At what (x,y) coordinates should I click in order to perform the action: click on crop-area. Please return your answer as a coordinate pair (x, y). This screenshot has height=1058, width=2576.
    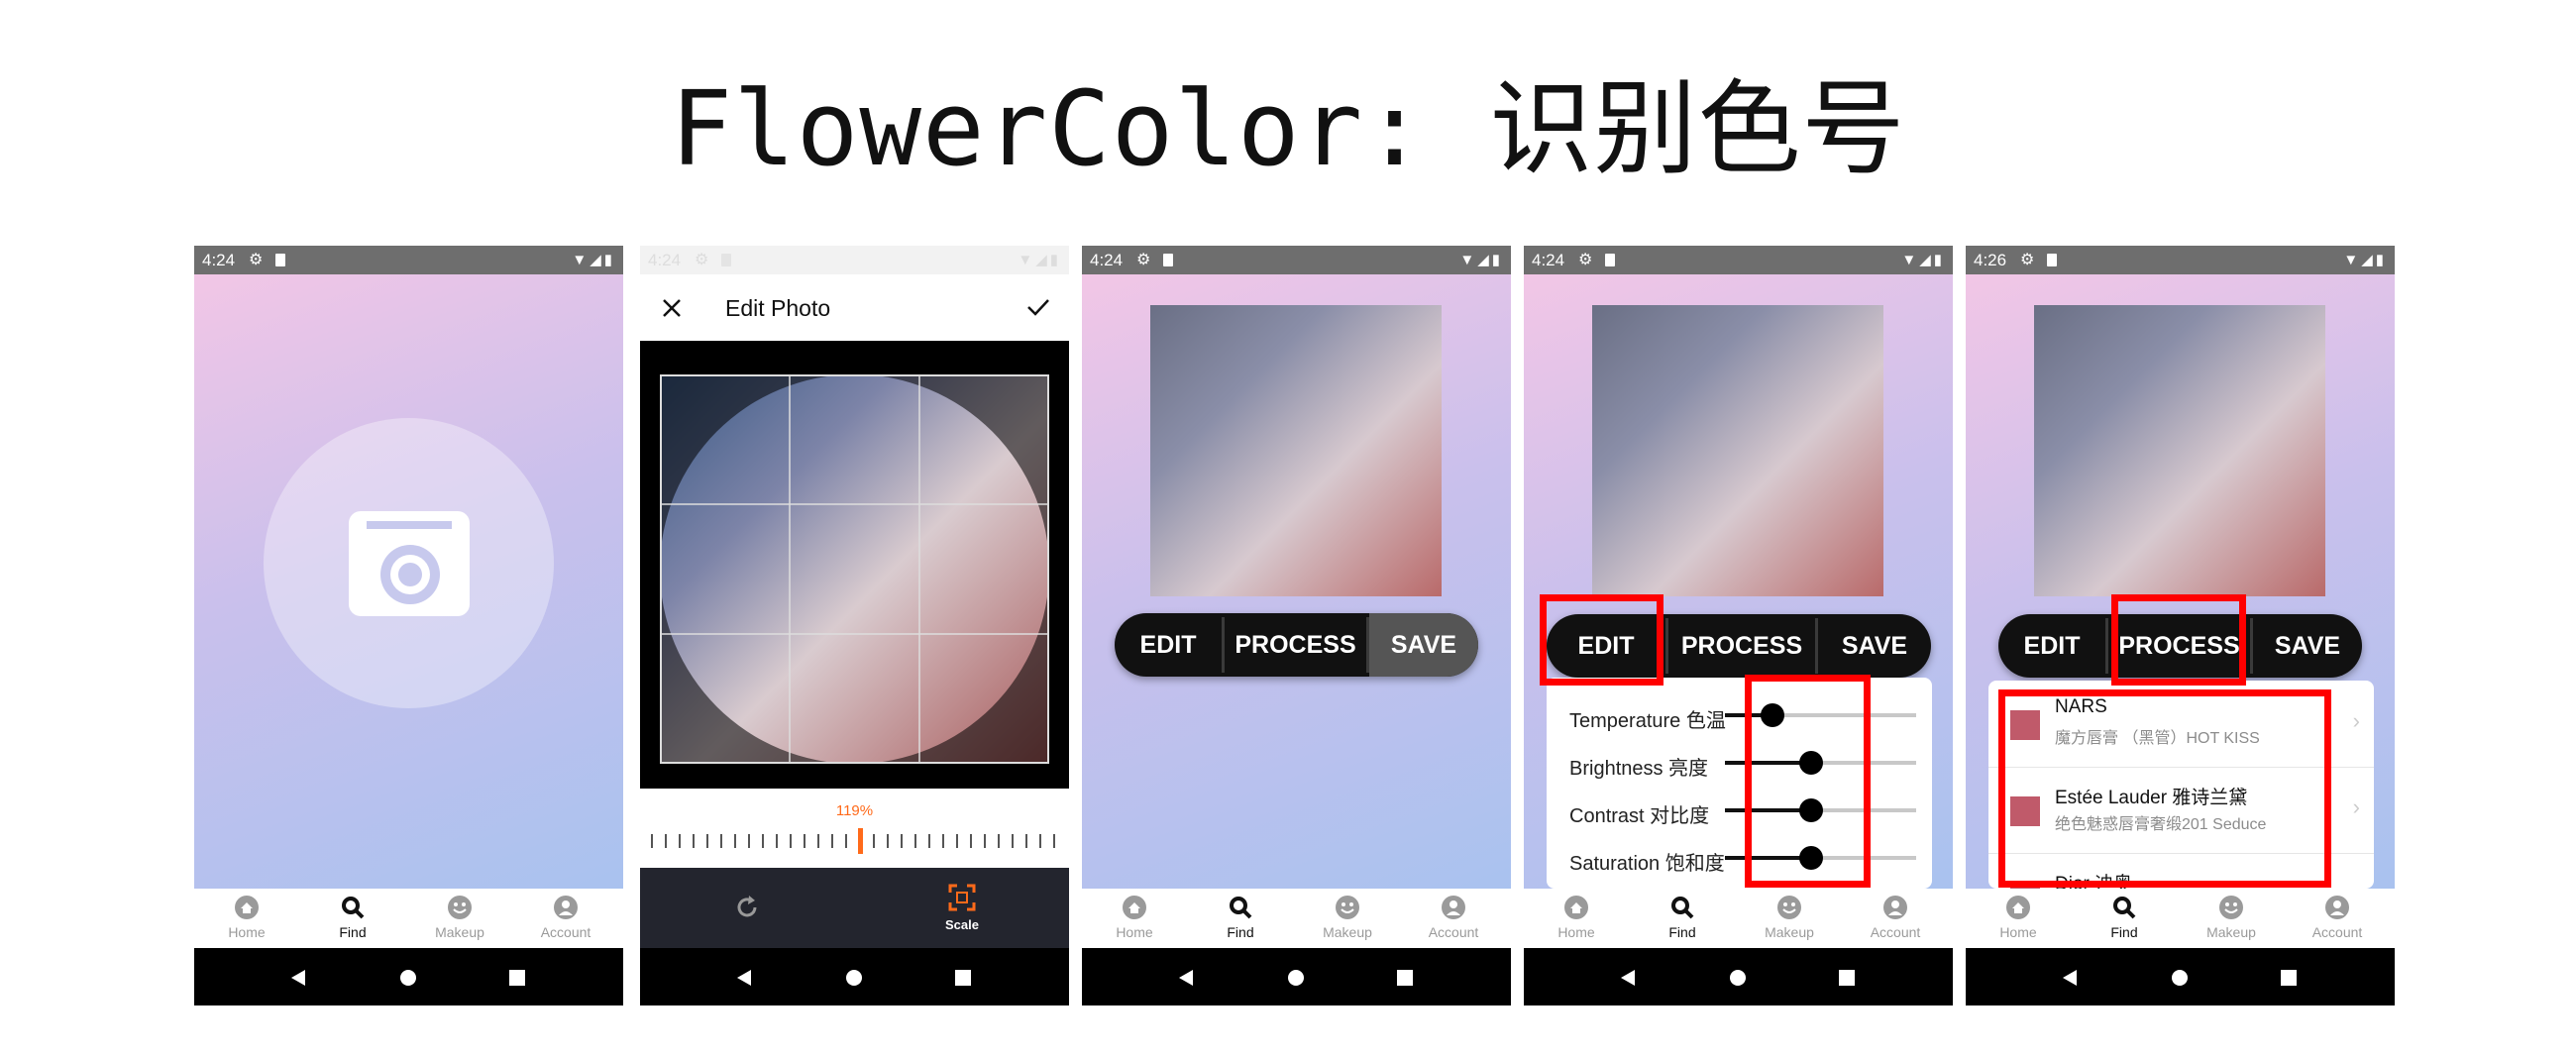
    Looking at the image, I should click on (854, 565).